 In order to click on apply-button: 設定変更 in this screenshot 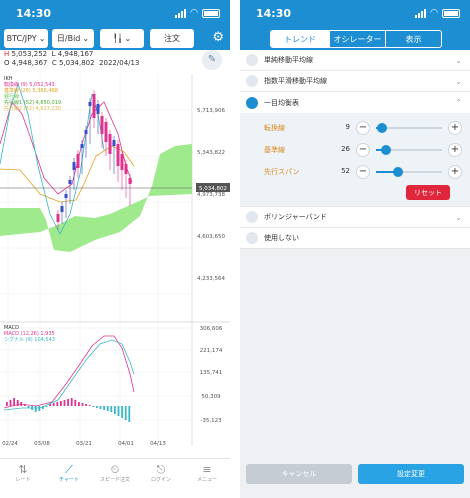, I will do `click(411, 474)`.